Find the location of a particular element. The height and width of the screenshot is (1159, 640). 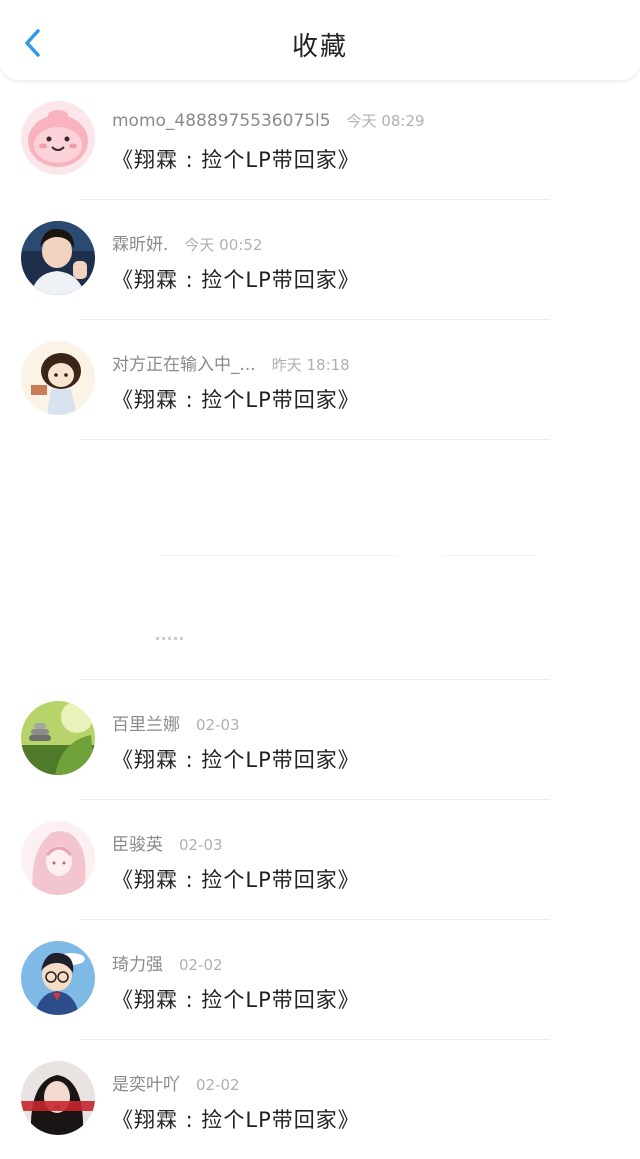

top-bar: 收藏 is located at coordinates (320, 40).